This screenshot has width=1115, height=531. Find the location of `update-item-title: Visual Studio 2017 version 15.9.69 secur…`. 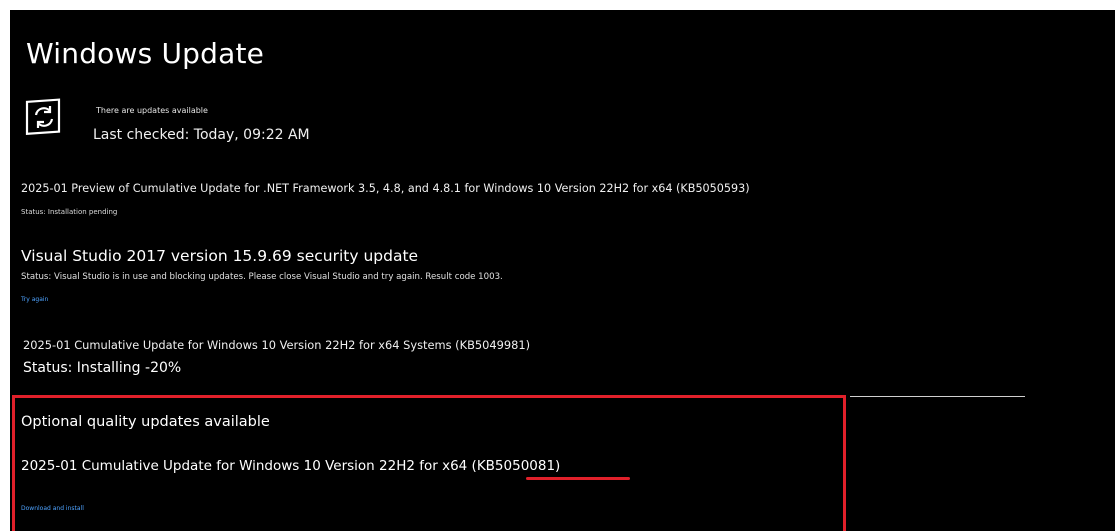

update-item-title: Visual Studio 2017 version 15.9.69 secur… is located at coordinates (220, 256).